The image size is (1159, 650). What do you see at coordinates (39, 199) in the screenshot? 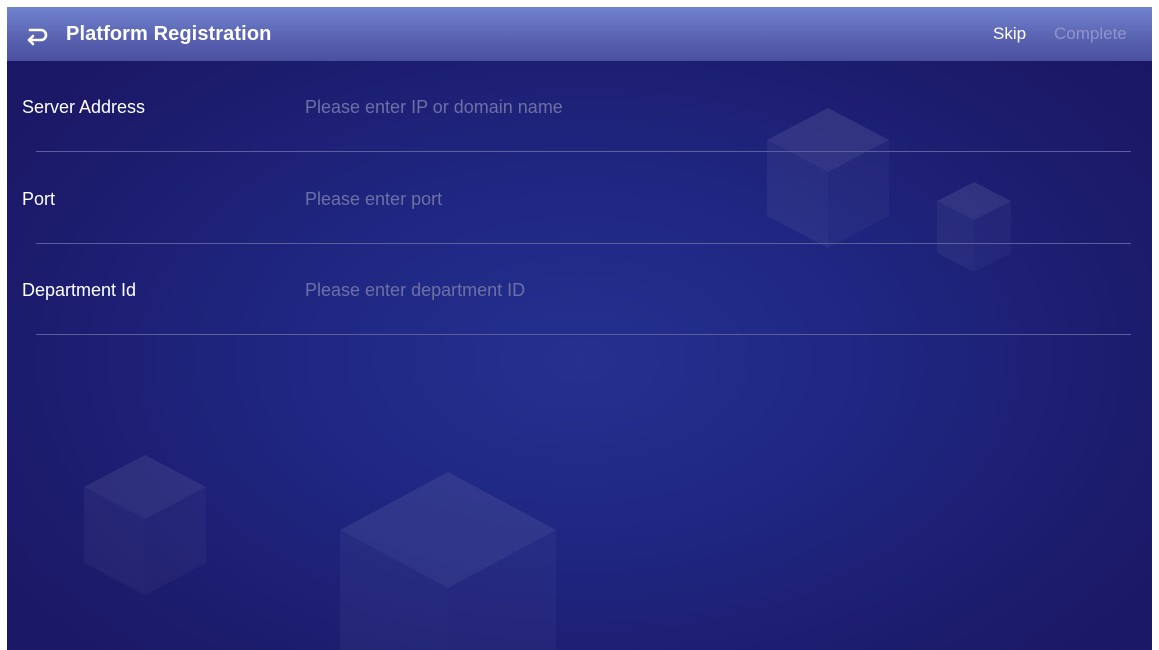
I see `port-label: Port` at bounding box center [39, 199].